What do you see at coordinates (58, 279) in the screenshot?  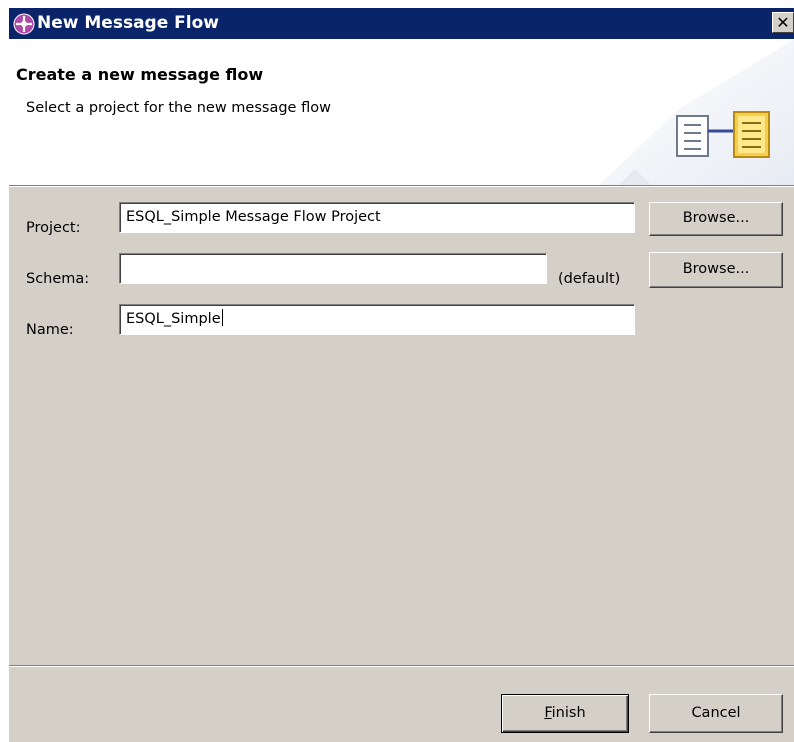 I see `schema-label: Schema:` at bounding box center [58, 279].